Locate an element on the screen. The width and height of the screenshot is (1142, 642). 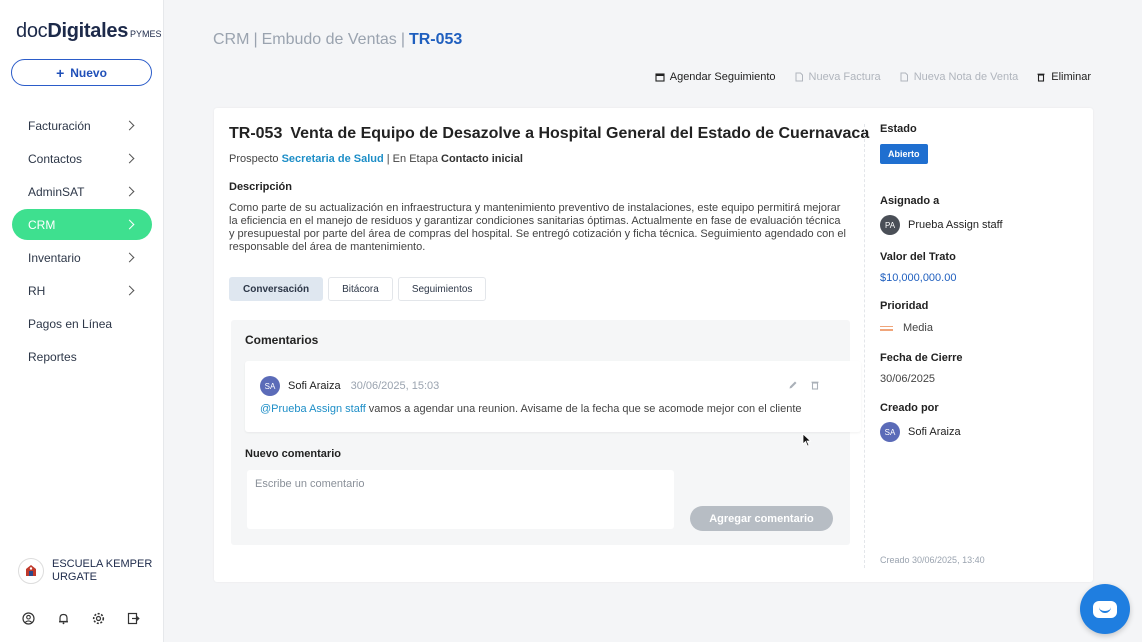
creator-name: Sofi Araiza is located at coordinates (934, 432).